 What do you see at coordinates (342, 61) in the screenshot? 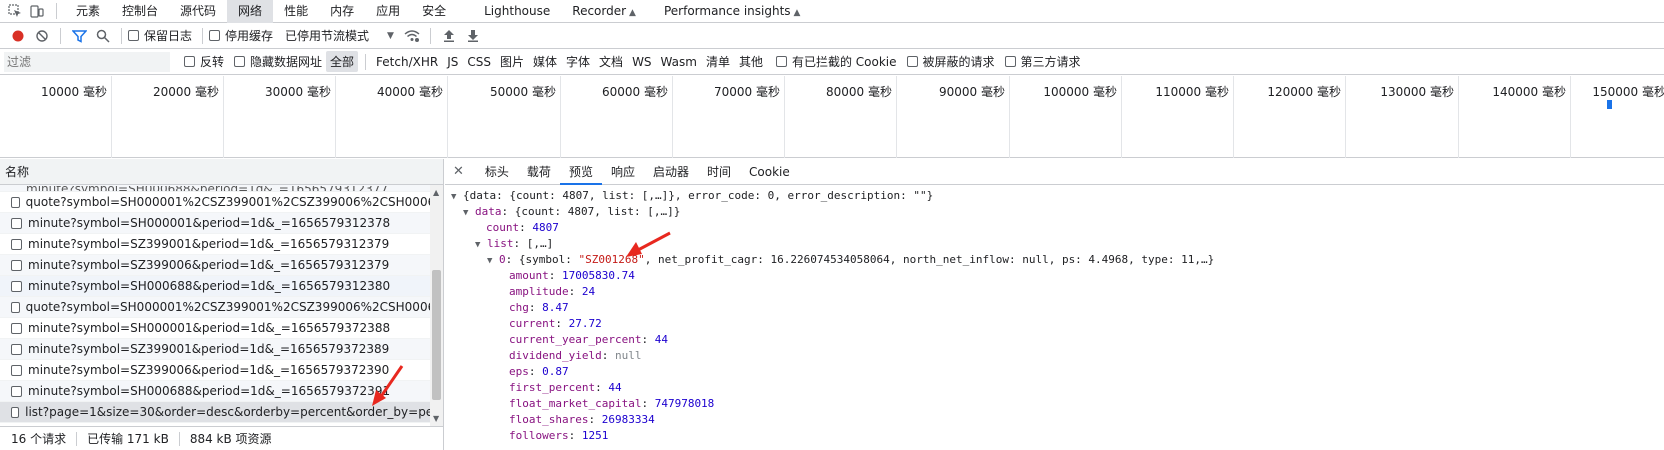
I see `type-filter-all: 全部` at bounding box center [342, 61].